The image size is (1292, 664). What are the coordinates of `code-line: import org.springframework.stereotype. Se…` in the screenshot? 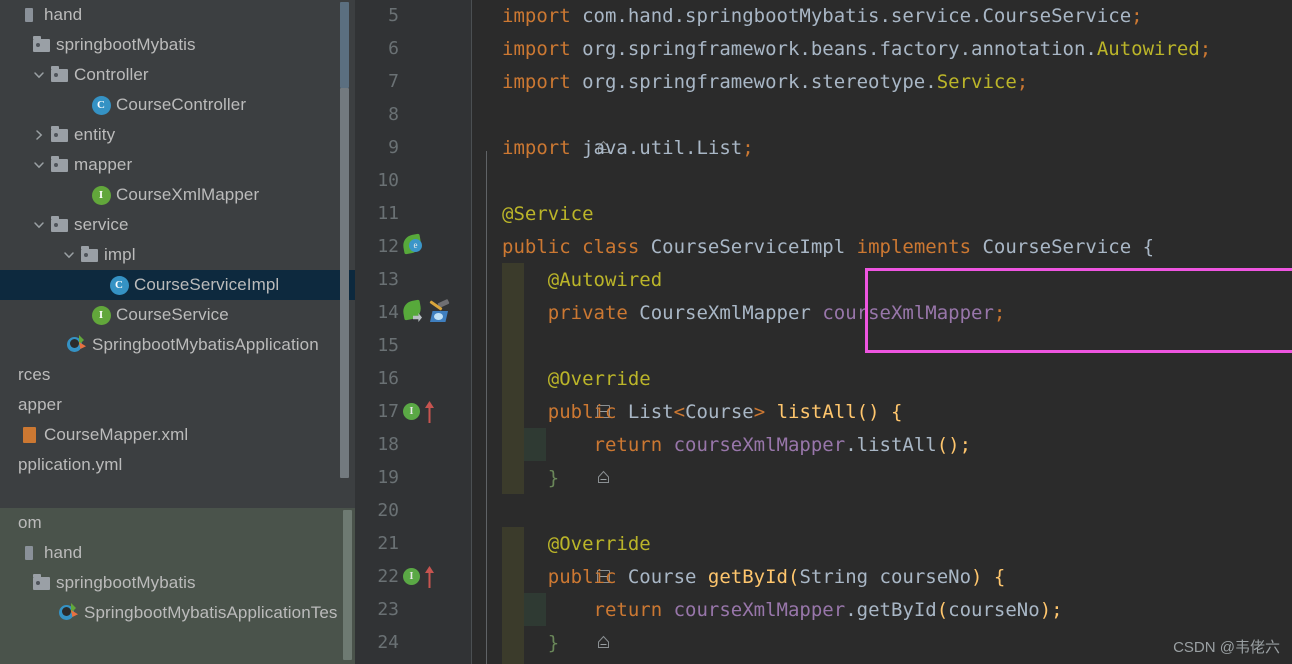 It's located at (765, 81).